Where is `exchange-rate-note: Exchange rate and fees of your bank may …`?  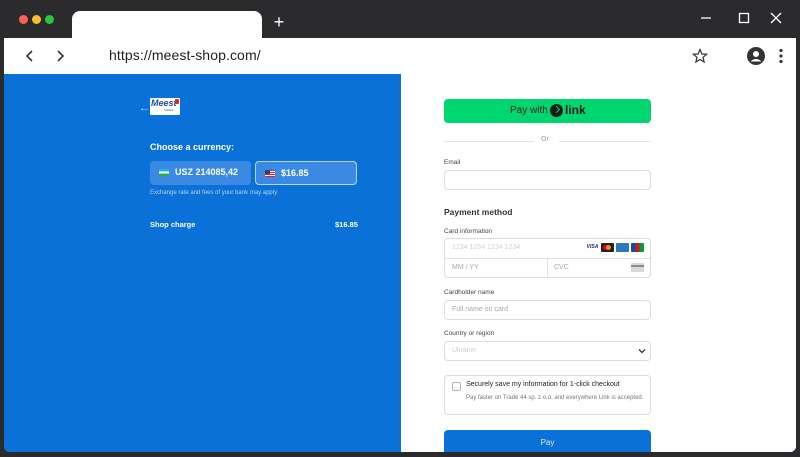 exchange-rate-note: Exchange rate and fees of your bank may … is located at coordinates (214, 193).